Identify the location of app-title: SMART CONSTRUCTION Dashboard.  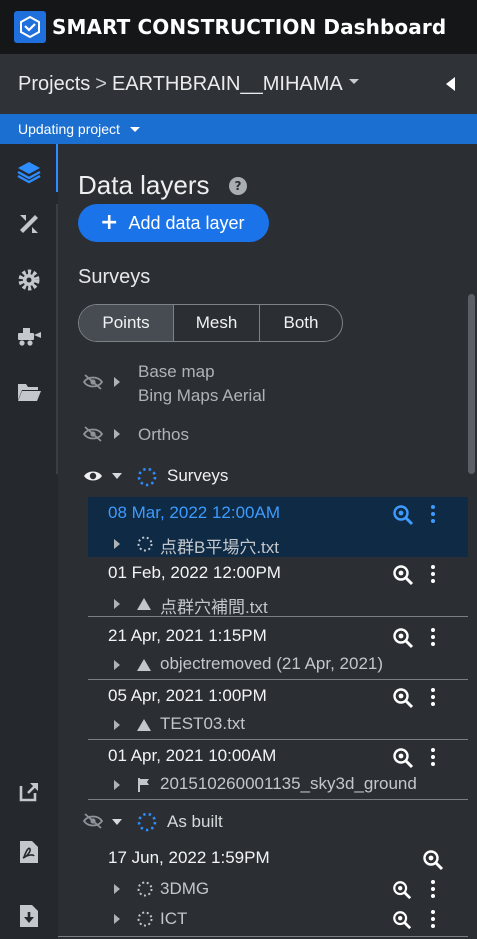
(249, 27).